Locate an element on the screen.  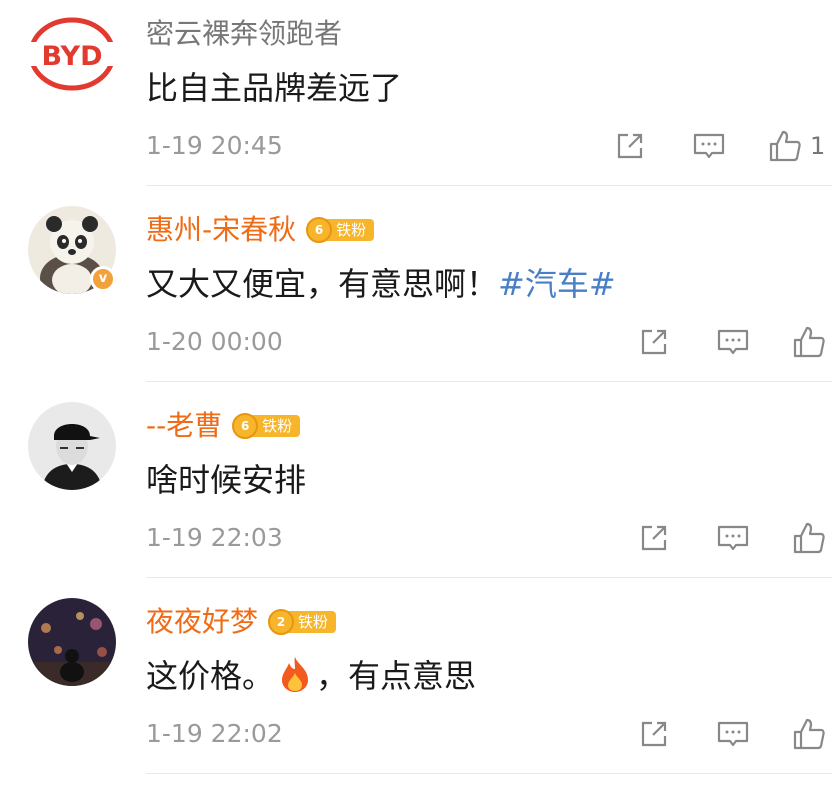
comment-text: 啥时候安排 is located at coordinates (226, 480).